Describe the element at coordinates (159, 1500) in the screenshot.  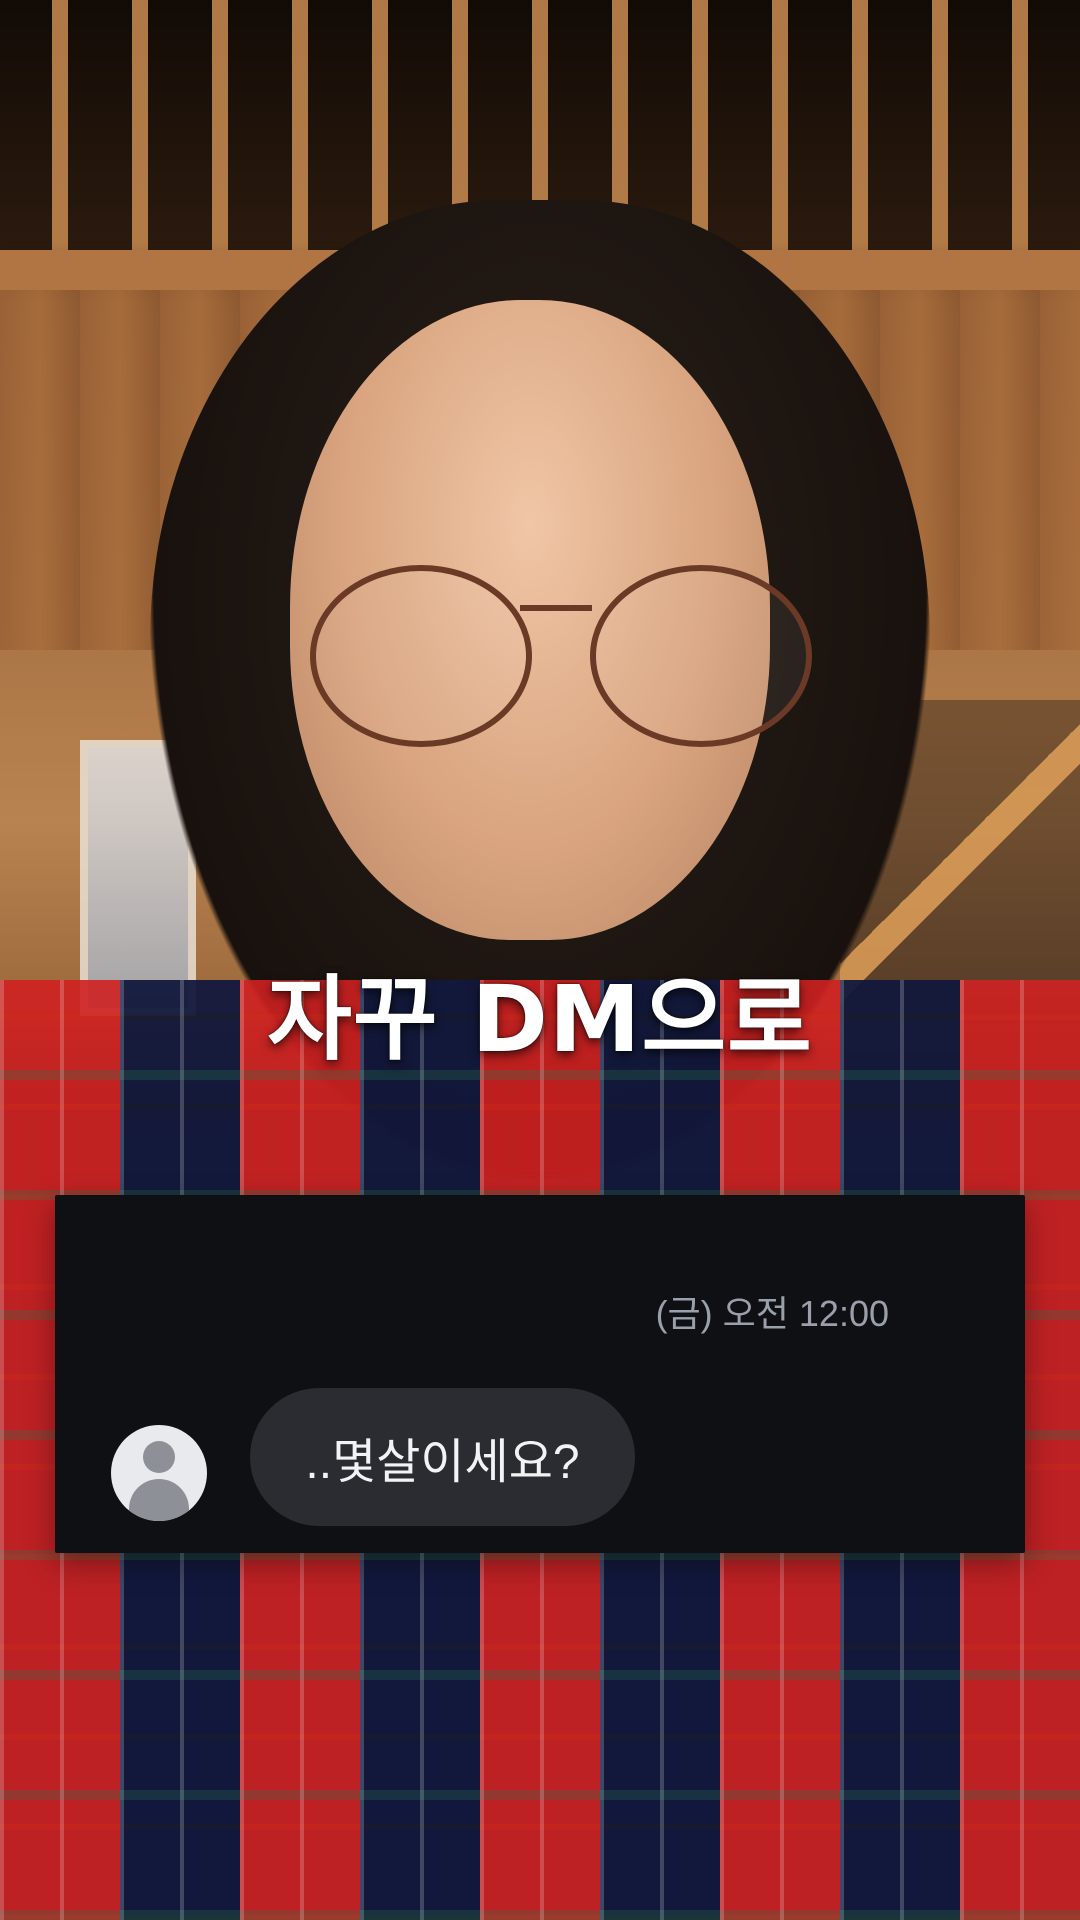
I see `avatar-body-shape` at that location.